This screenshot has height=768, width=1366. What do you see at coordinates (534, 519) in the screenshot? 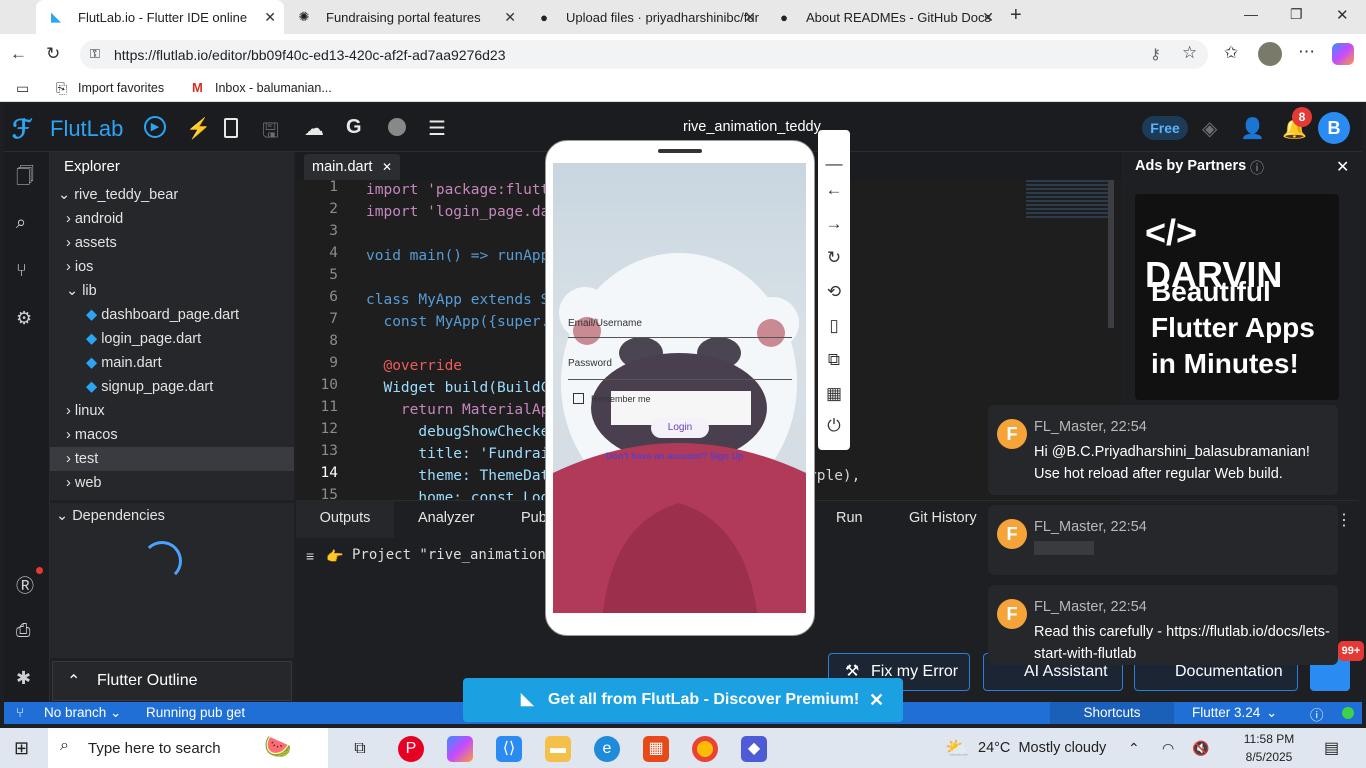
I see `tab-pub: Pub` at bounding box center [534, 519].